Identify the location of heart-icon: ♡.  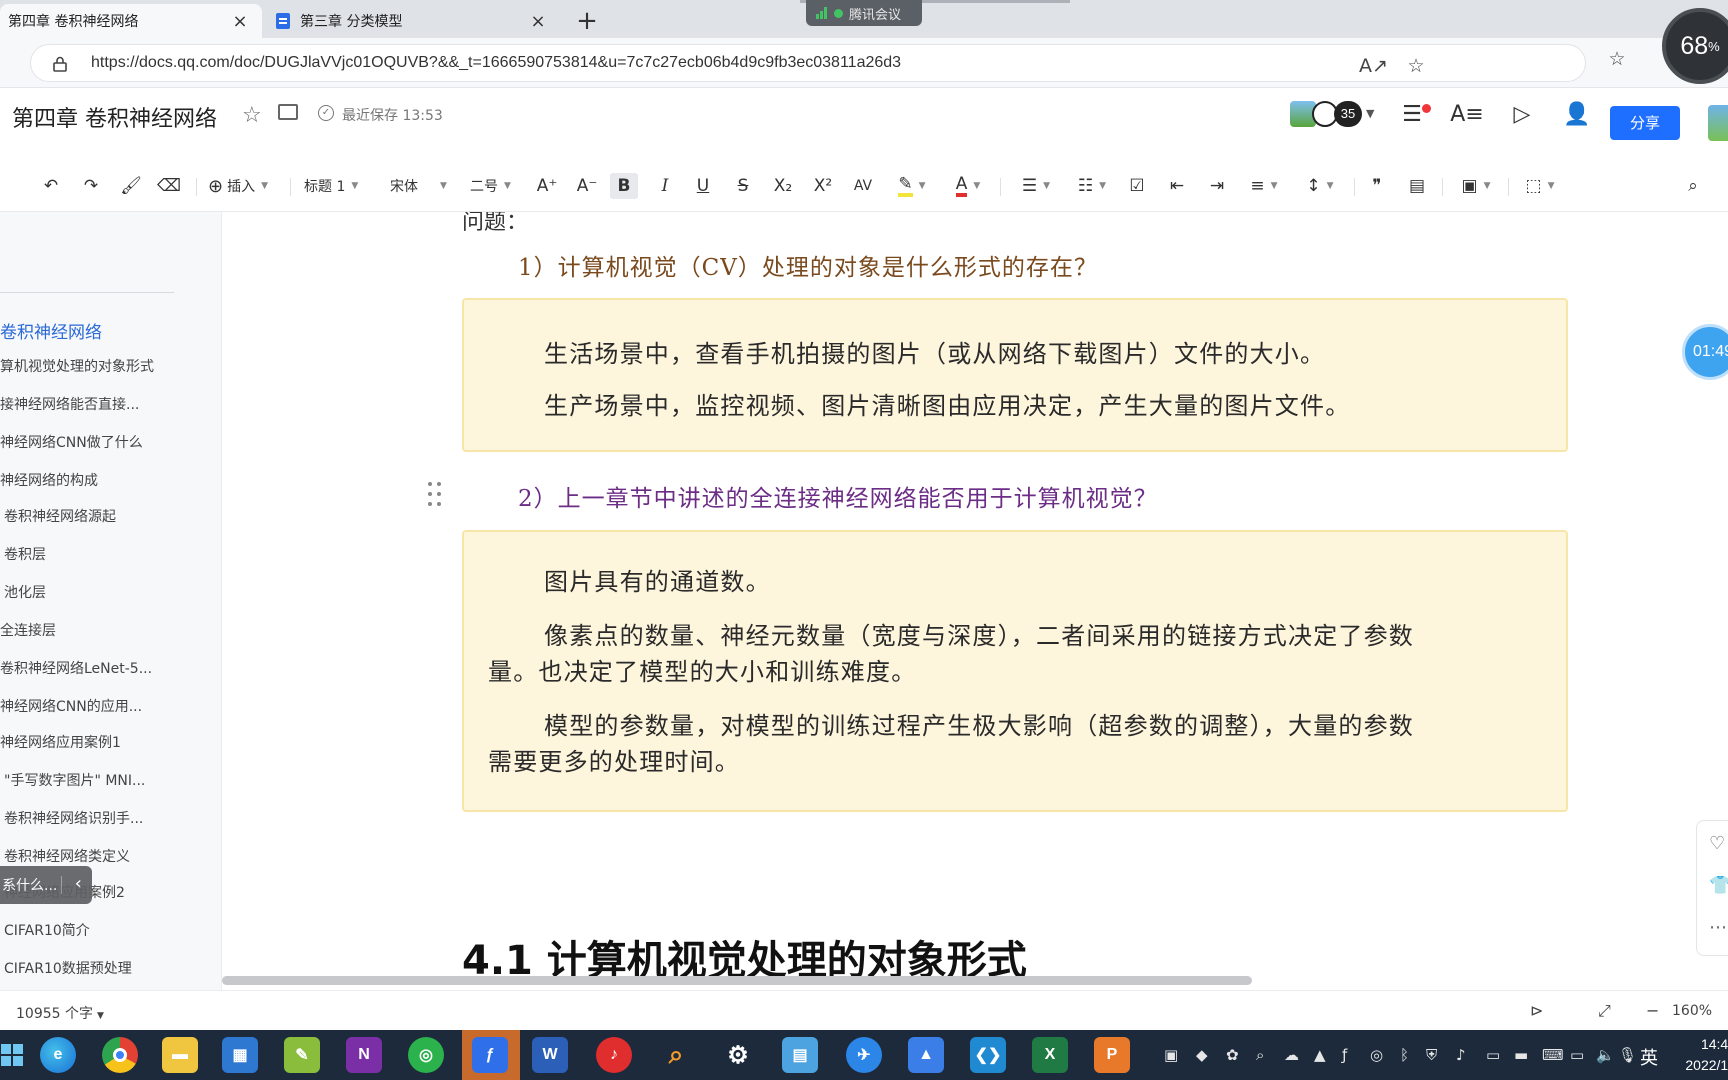
(1717, 843).